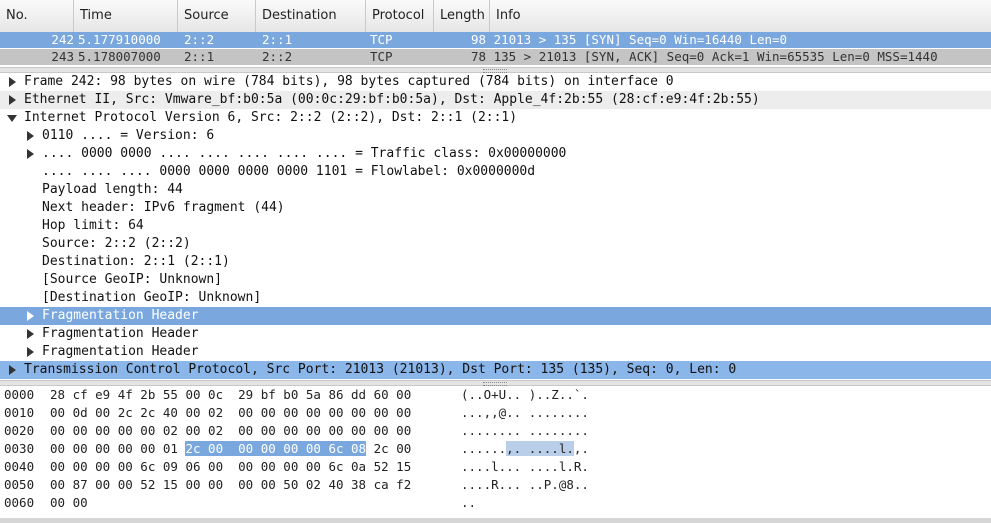  I want to click on bytes-ascii: ....R... ..P.@8.., so click(525, 485).